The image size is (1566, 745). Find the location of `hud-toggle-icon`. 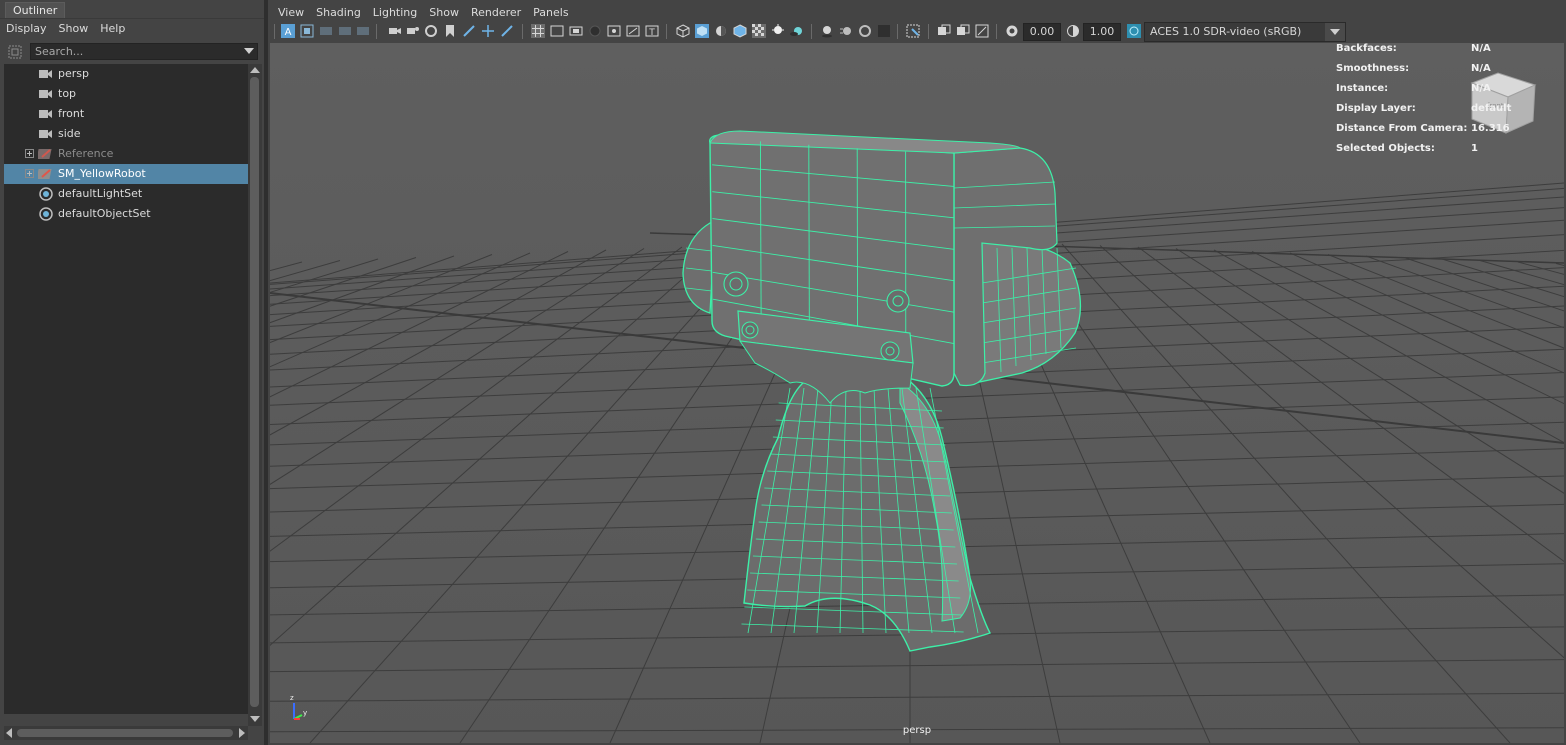

hud-toggle-icon is located at coordinates (982, 31).